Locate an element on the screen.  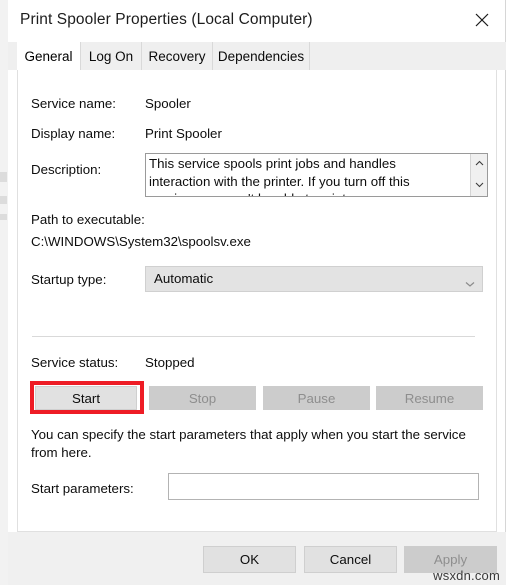
startup-type-select: Automatic is located at coordinates (314, 279).